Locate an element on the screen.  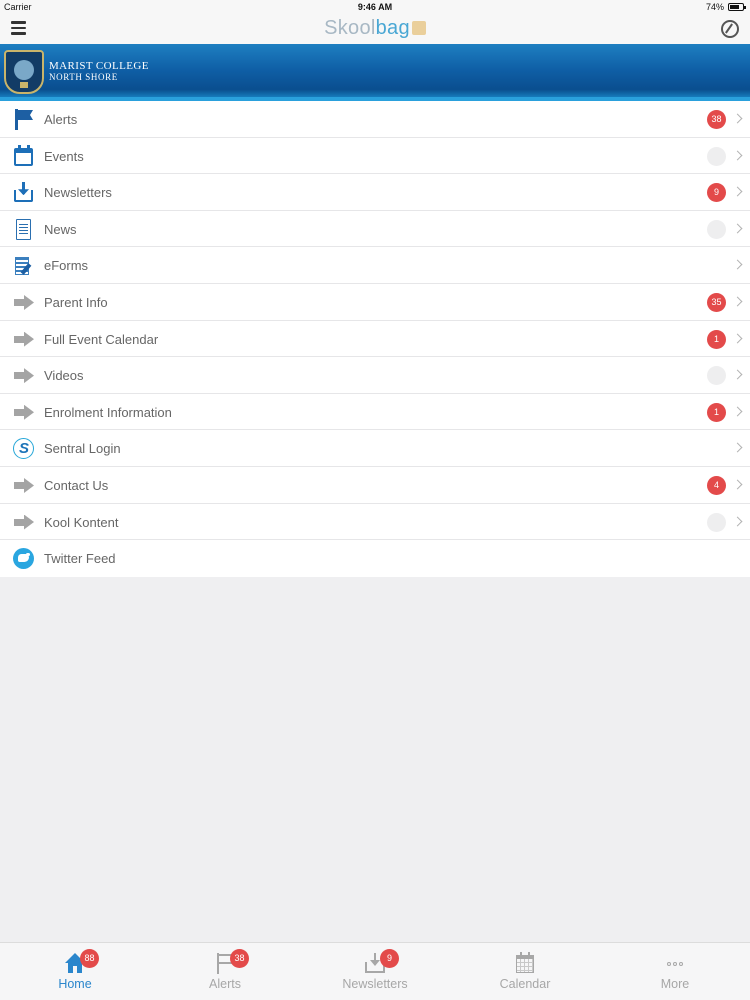
count-badge: 4 is located at coordinates (716, 485).